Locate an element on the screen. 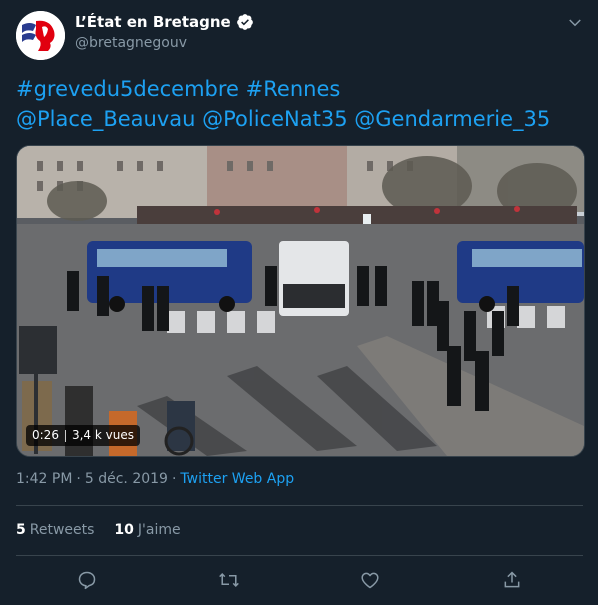 The height and width of the screenshot is (605, 598). mention-place-beauvau: @Place_Beauvau is located at coordinates (105, 119).